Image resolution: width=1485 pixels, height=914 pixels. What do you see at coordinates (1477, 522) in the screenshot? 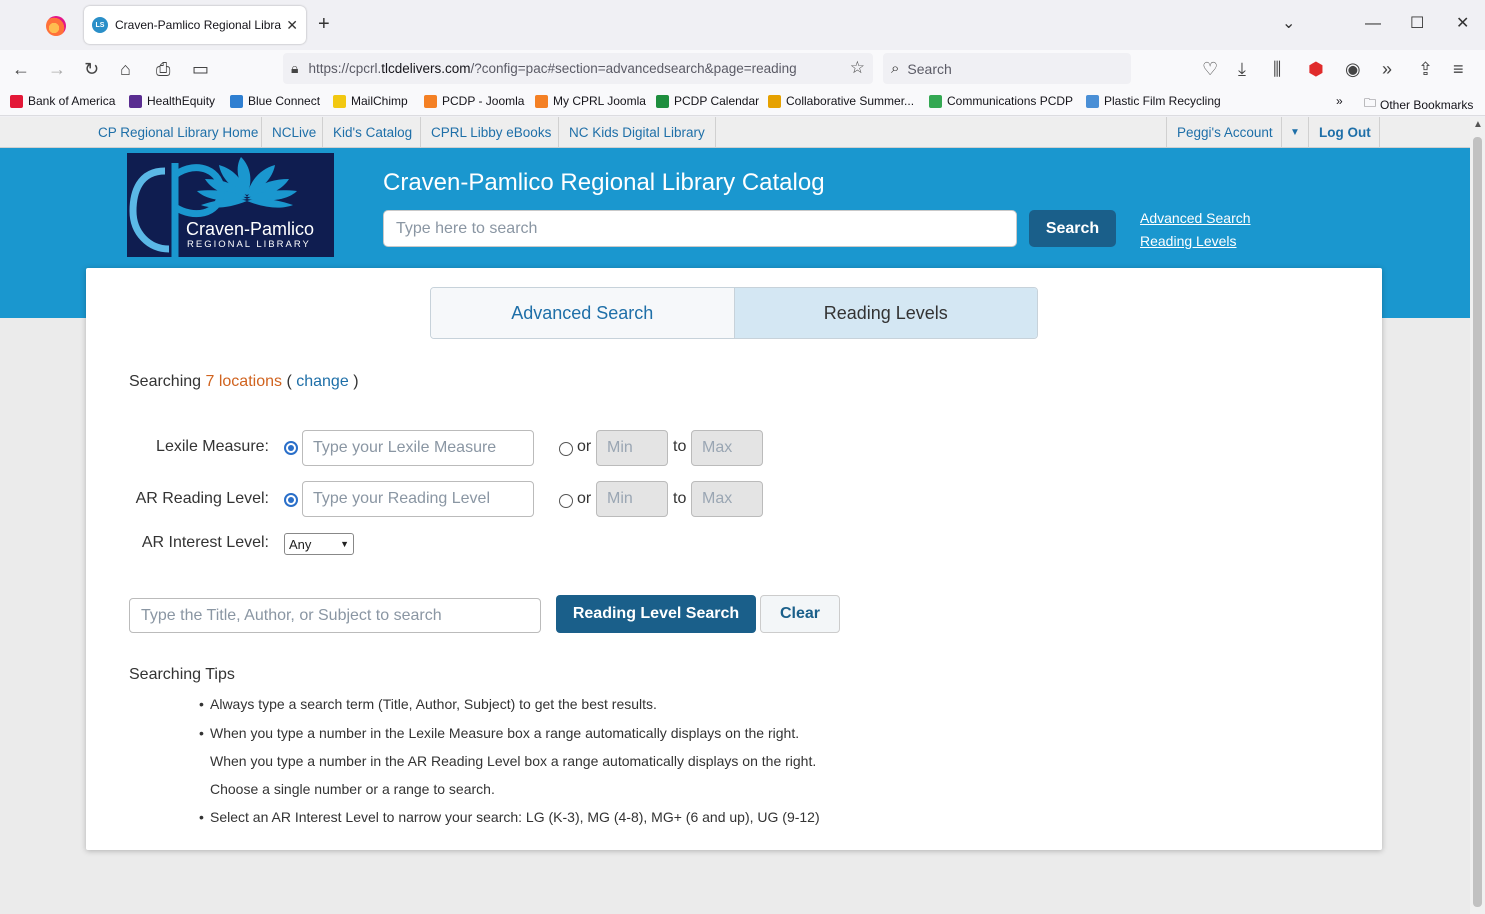
I see `scrollbar-thumb` at bounding box center [1477, 522].